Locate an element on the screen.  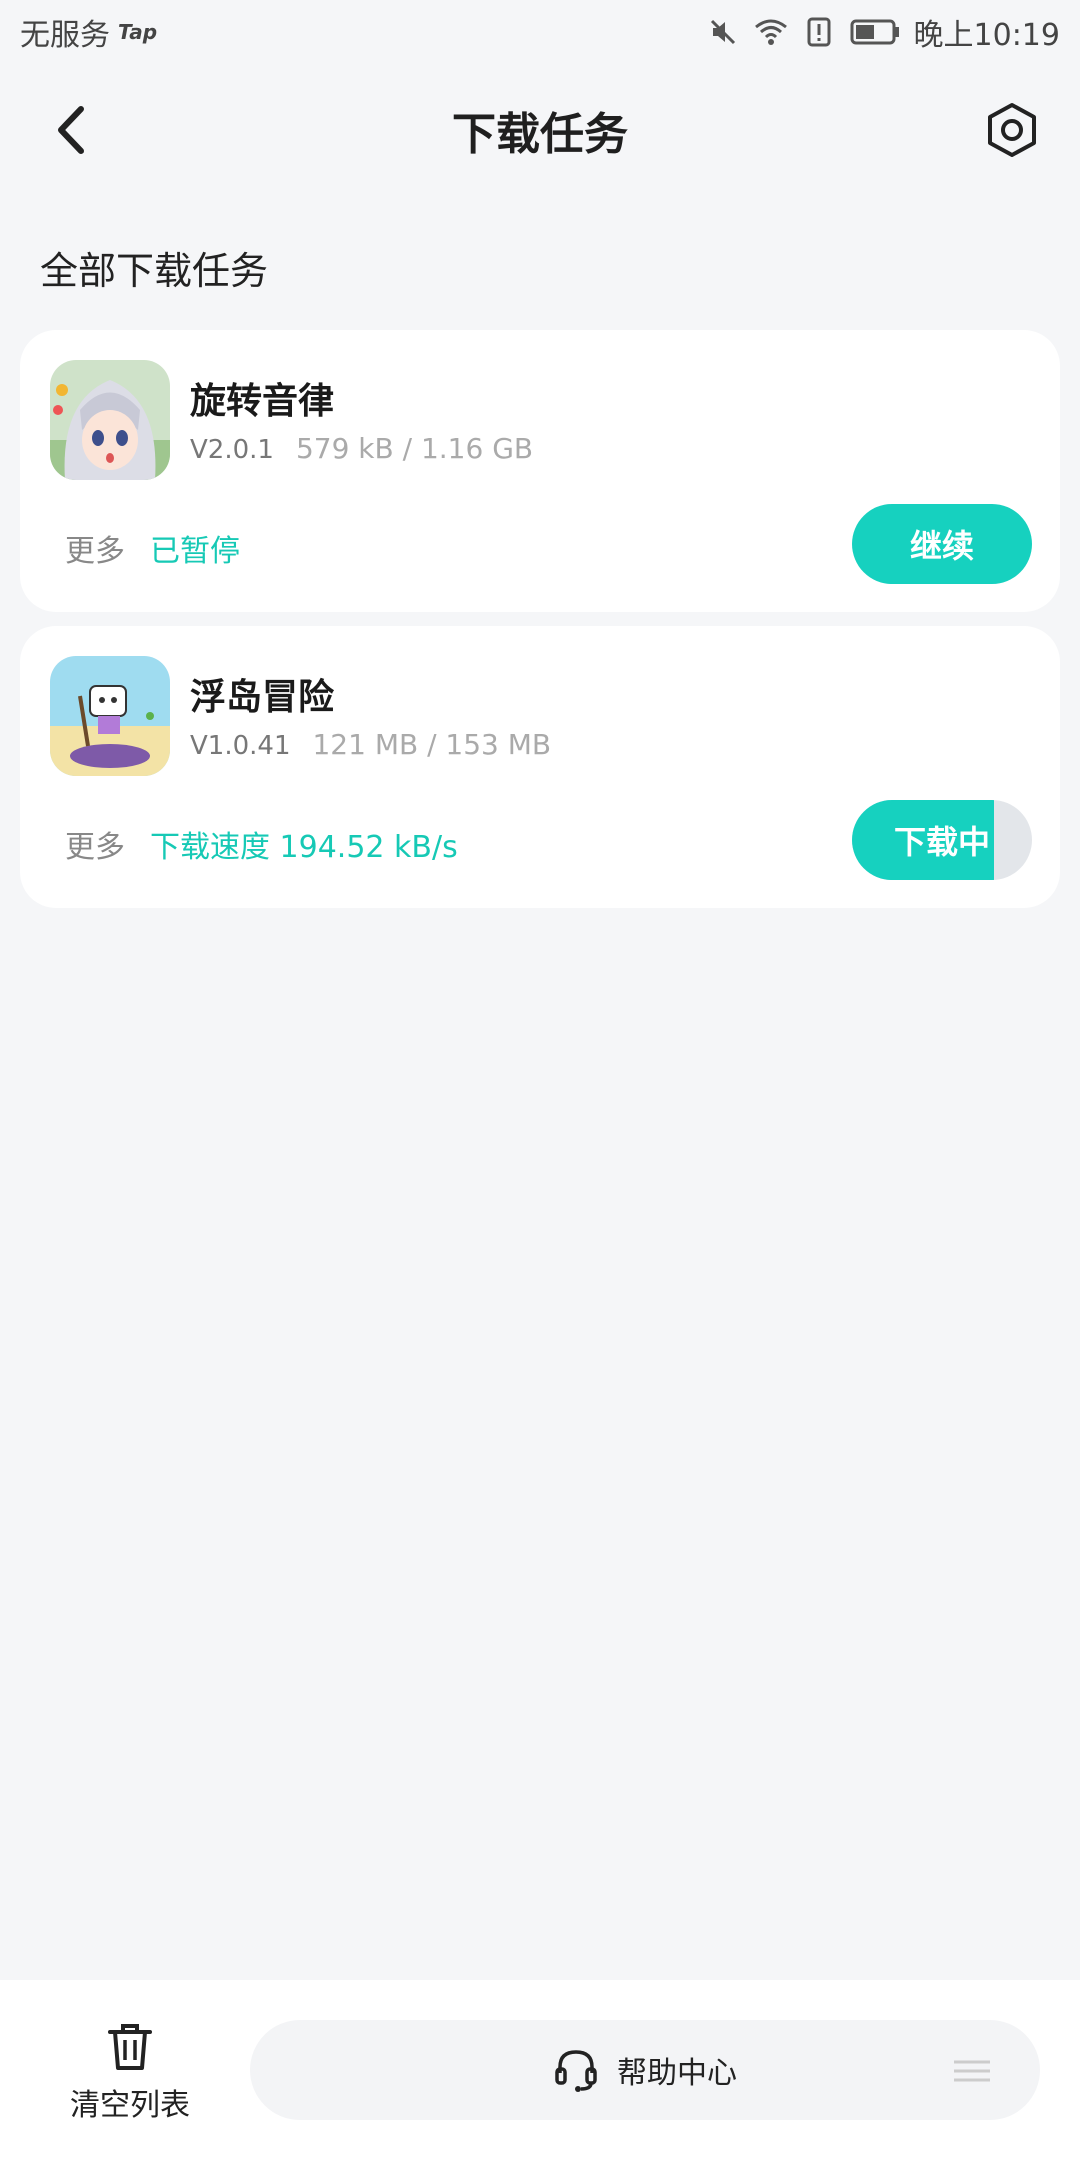
app-meta: V1.0.41 121 MB / 153 MB is located at coordinates (370, 744).